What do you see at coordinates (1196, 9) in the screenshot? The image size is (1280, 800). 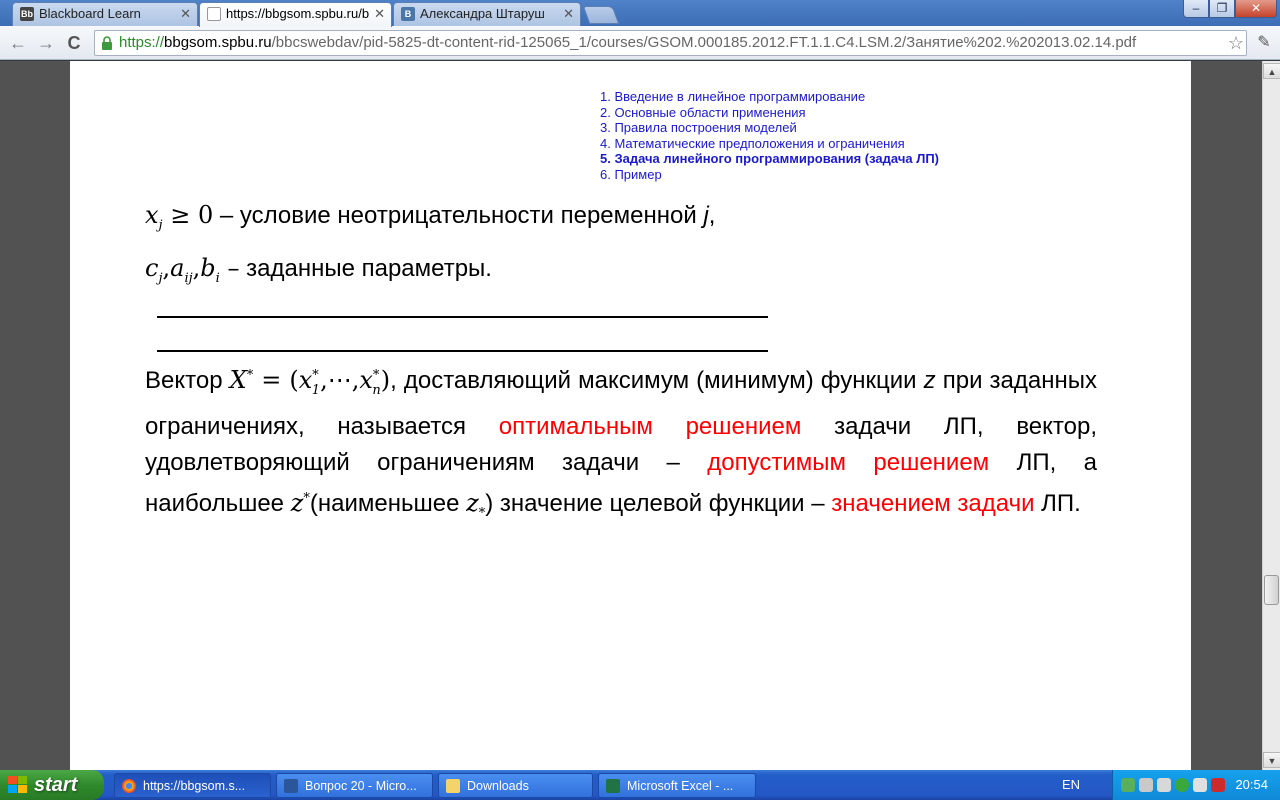 I see `window-minimize-button: –` at bounding box center [1196, 9].